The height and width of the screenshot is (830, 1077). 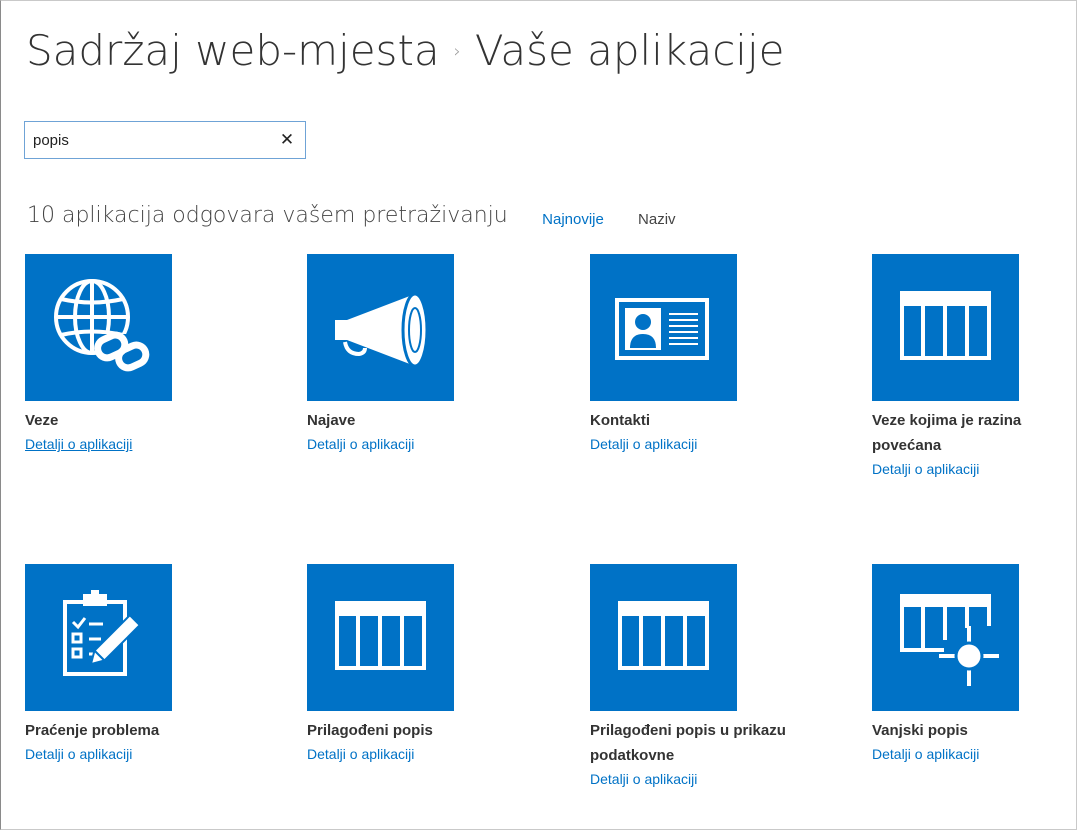 What do you see at coordinates (125, 420) in the screenshot?
I see `app-name: Veze` at bounding box center [125, 420].